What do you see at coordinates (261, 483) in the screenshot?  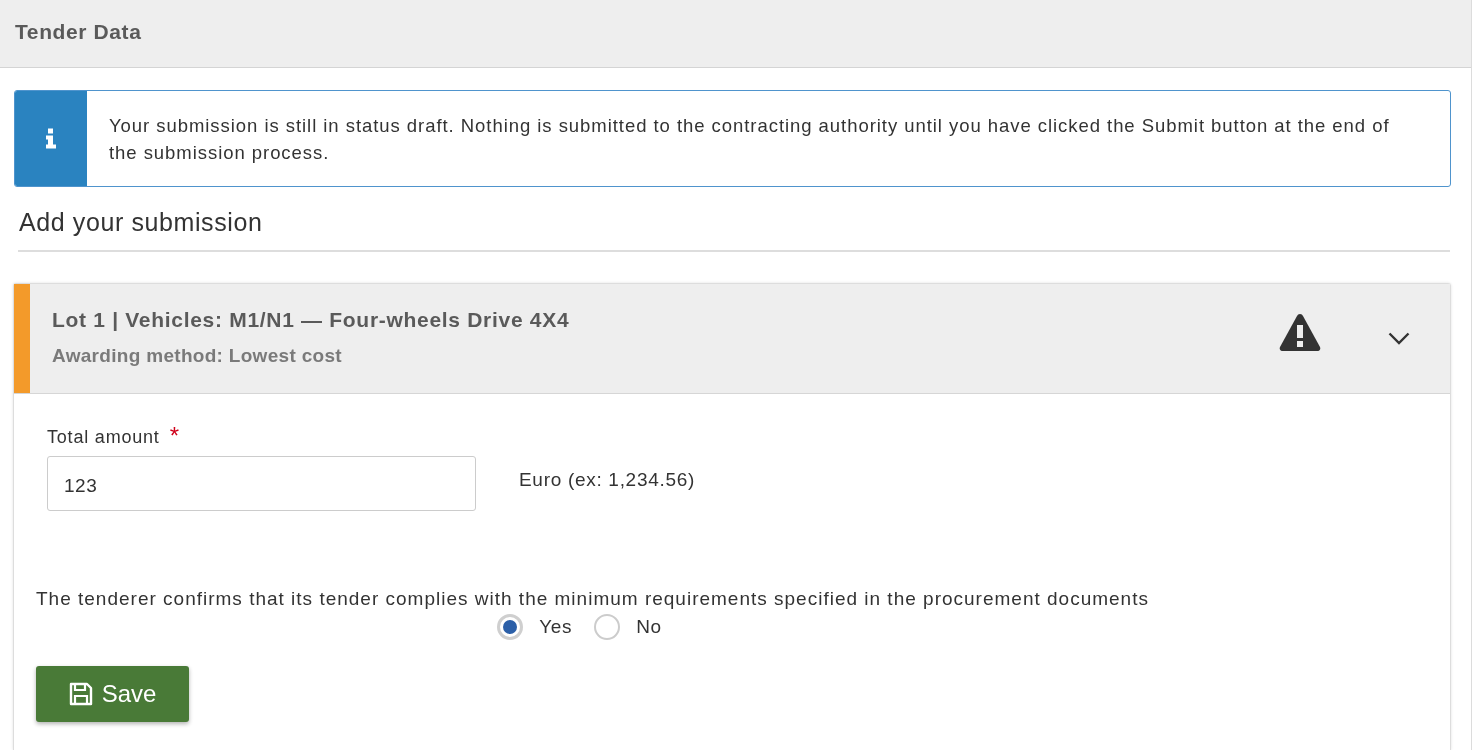 I see `amount-input: 123` at bounding box center [261, 483].